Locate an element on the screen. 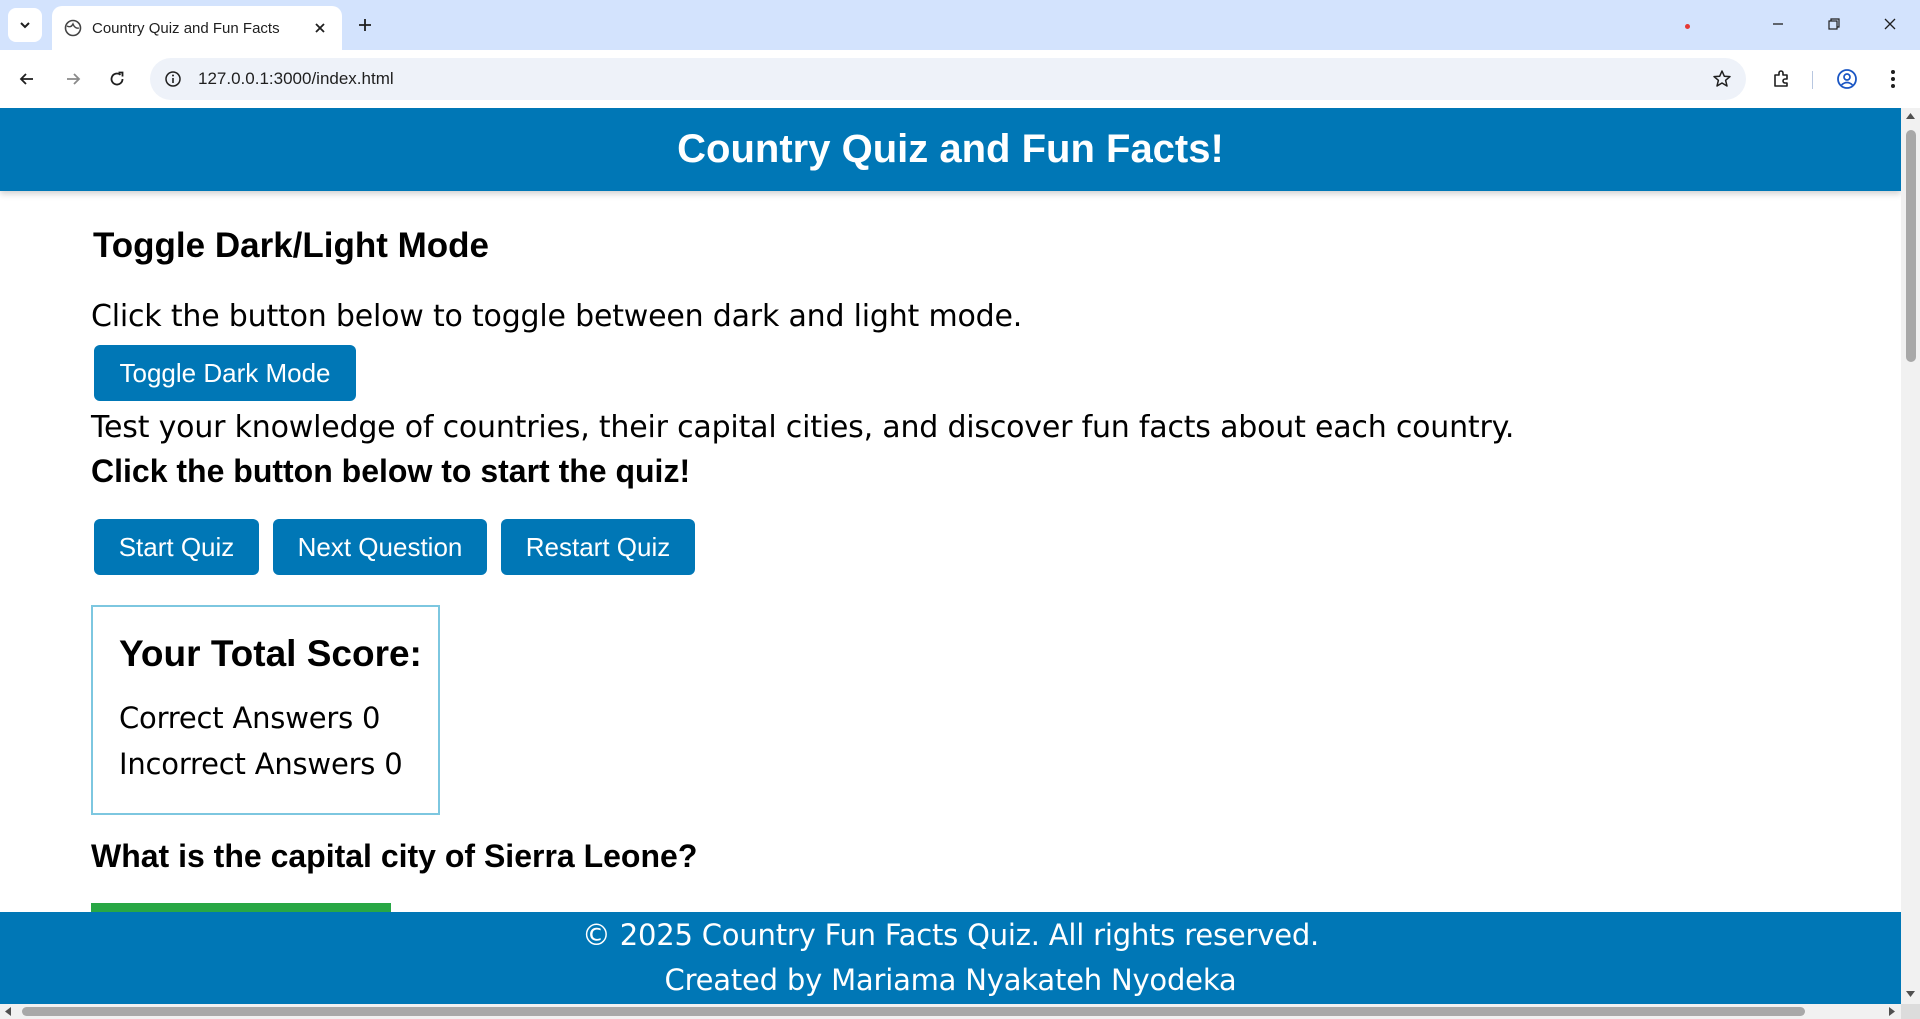  reload-button is located at coordinates (117, 79).